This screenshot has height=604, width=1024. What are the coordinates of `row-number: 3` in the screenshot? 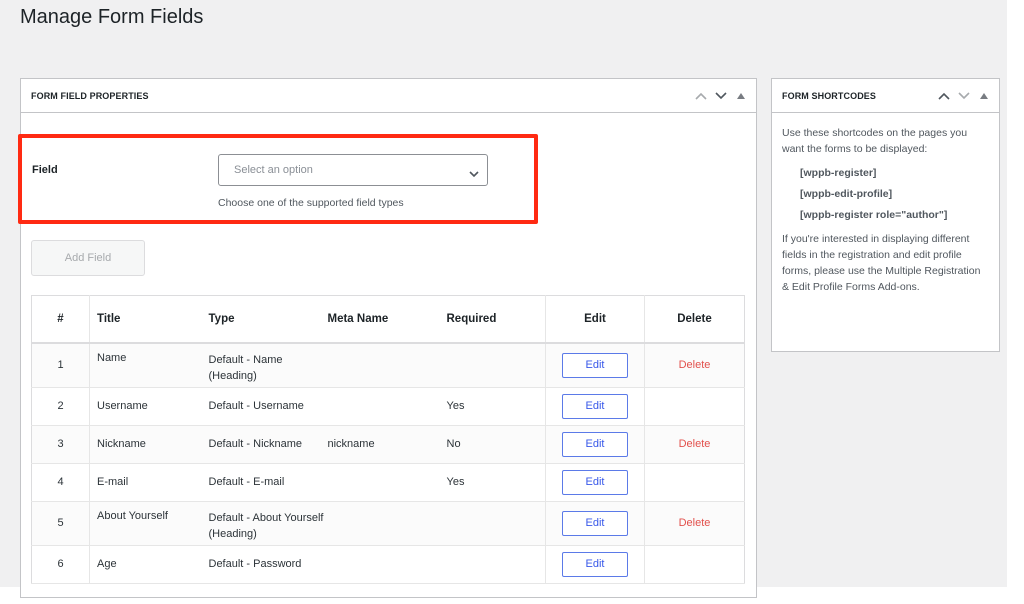 It's located at (60, 444).